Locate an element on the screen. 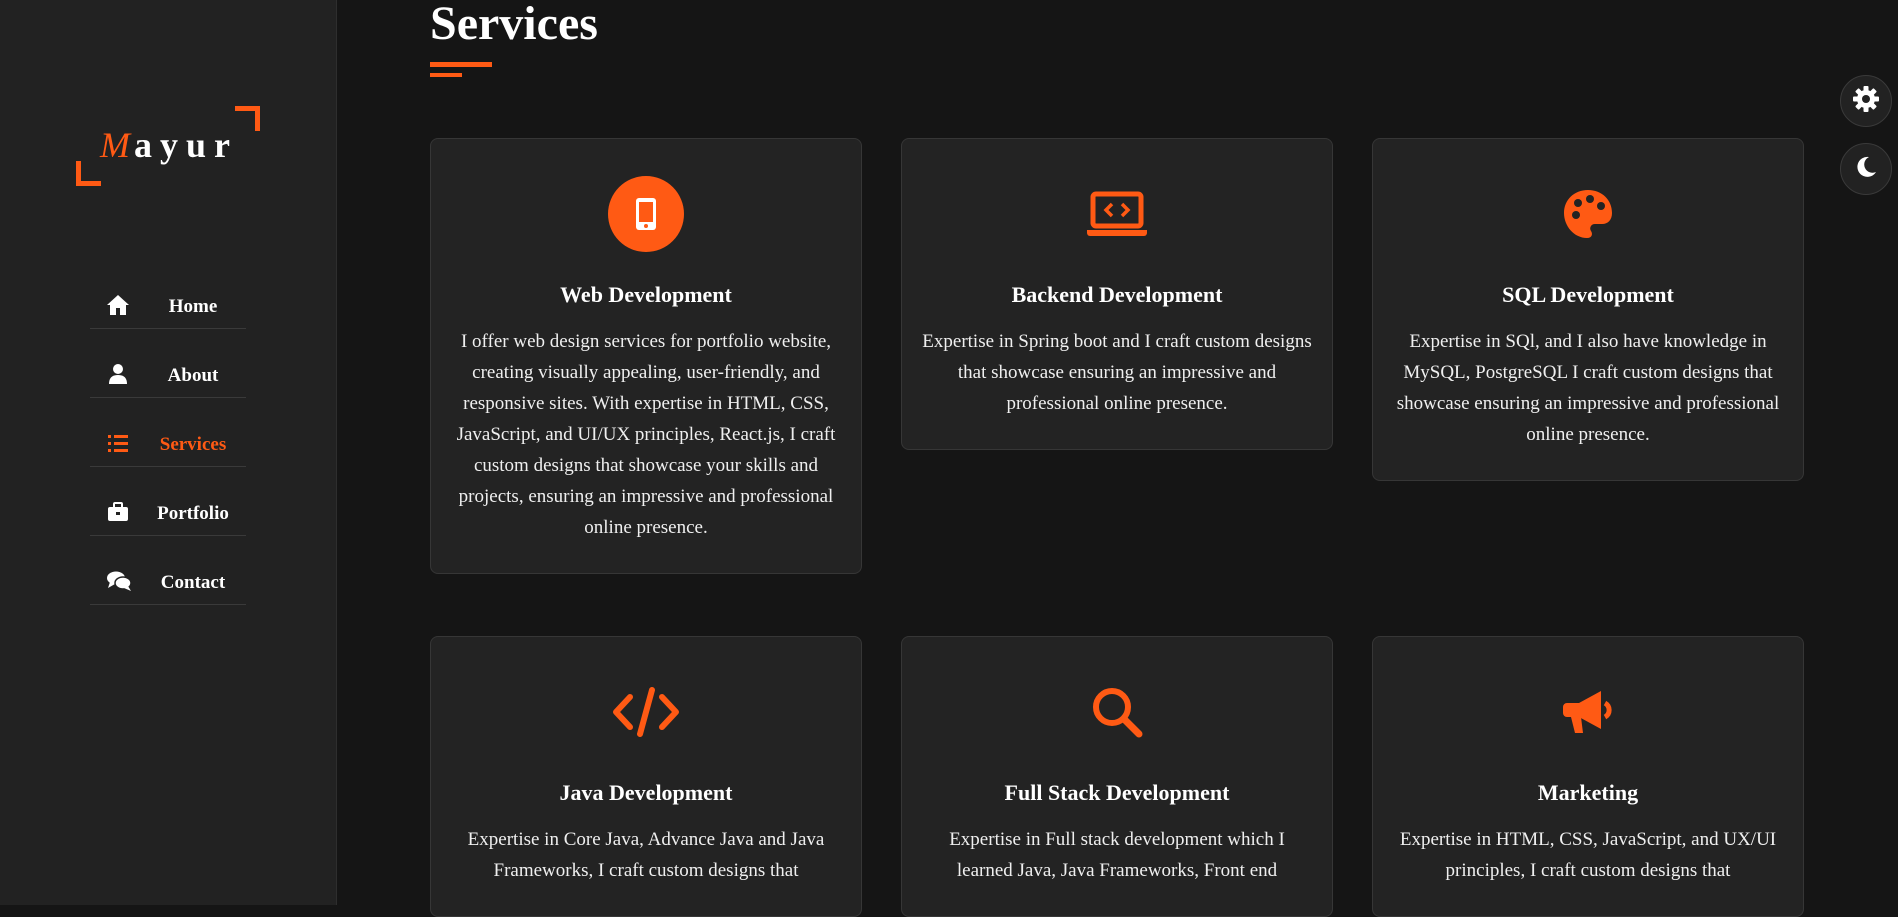 This screenshot has height=917, width=1898. nav-item-about: About is located at coordinates (168, 374).